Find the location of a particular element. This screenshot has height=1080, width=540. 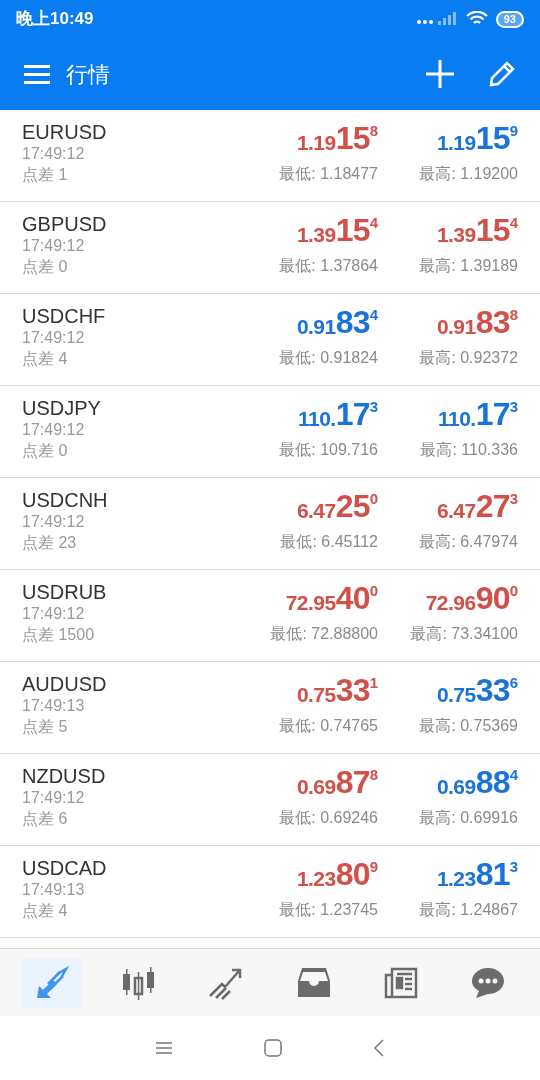

symbol-name: GBPUSD is located at coordinates (64, 224).